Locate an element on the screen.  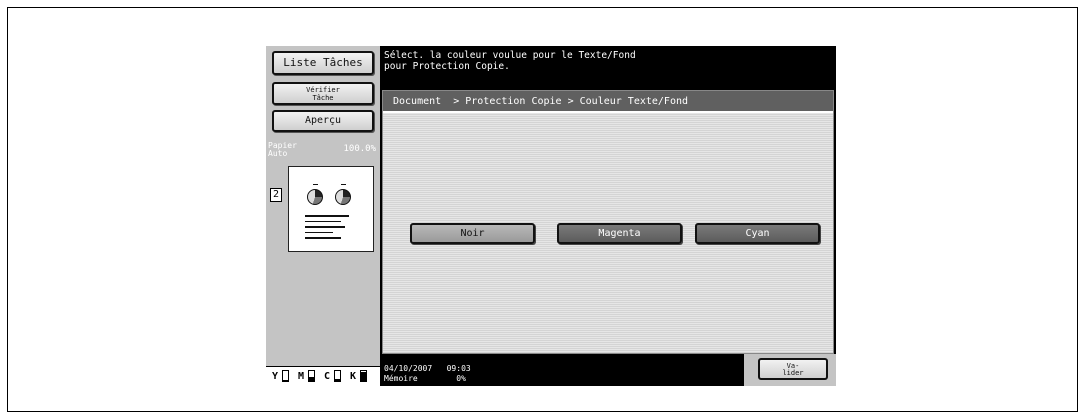
page-preview is located at coordinates (331, 209).